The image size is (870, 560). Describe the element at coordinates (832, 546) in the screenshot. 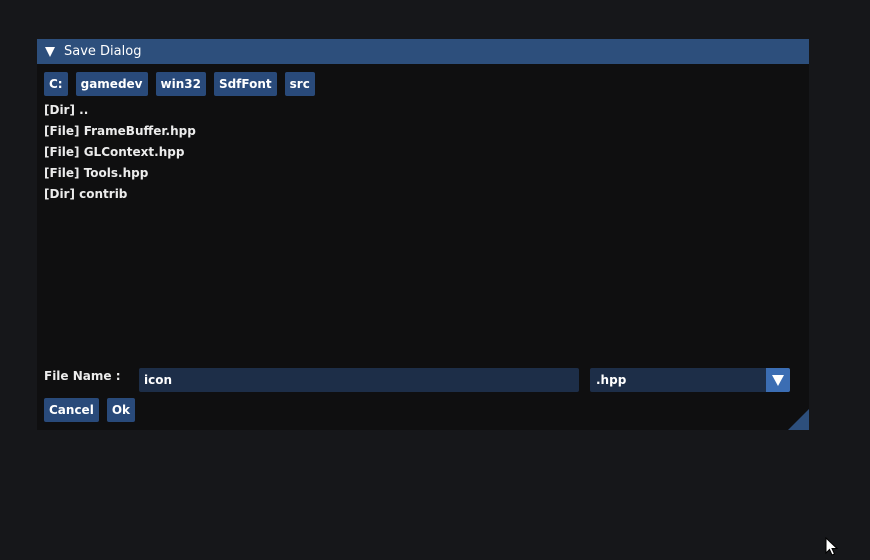

I see `mouse-cursor-icon` at that location.